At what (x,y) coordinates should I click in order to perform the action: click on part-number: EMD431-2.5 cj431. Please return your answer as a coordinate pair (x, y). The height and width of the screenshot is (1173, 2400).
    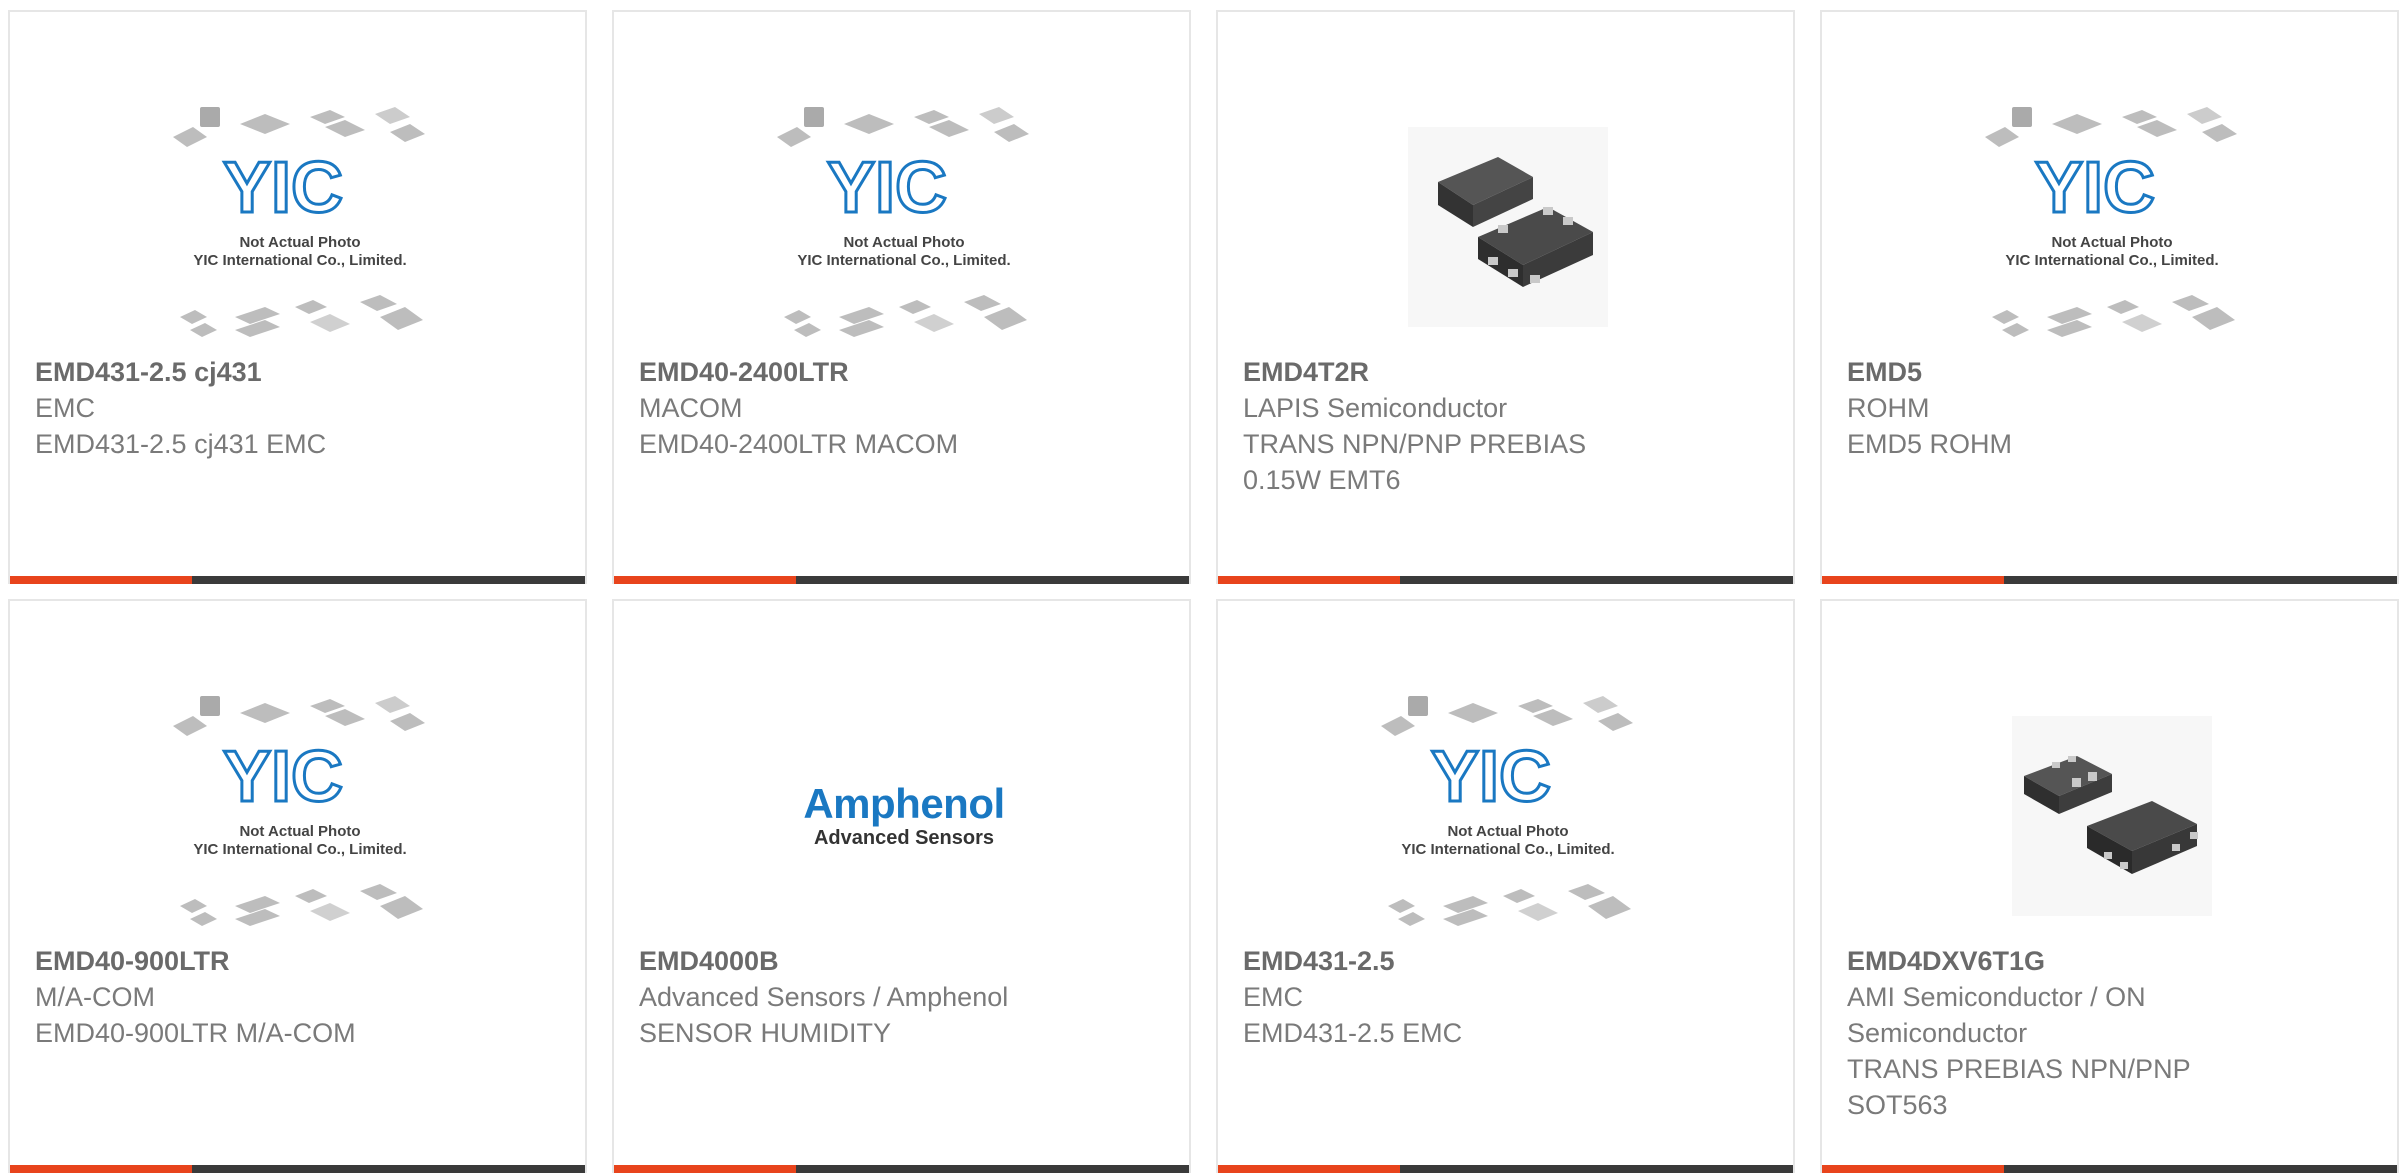
    Looking at the image, I should click on (300, 372).